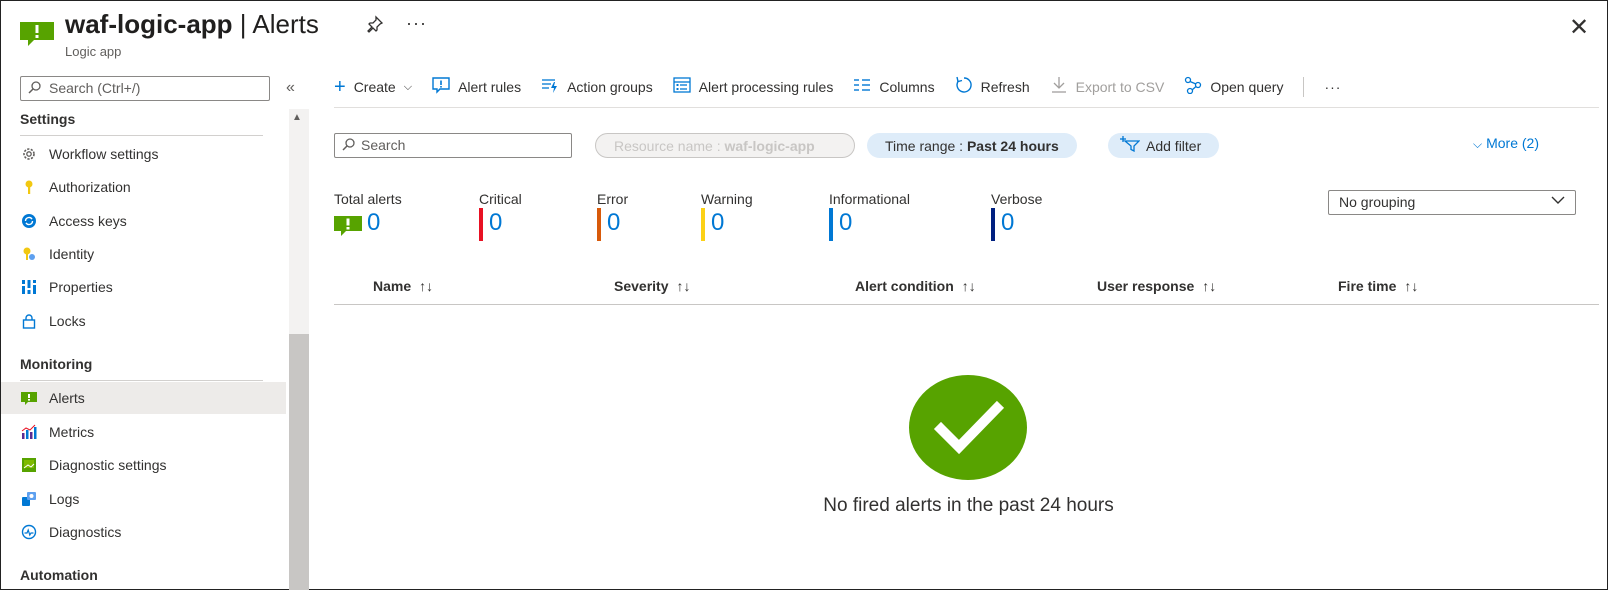 This screenshot has width=1608, height=590. What do you see at coordinates (143, 432) in the screenshot?
I see `sidebar-item-metrics: Metrics` at bounding box center [143, 432].